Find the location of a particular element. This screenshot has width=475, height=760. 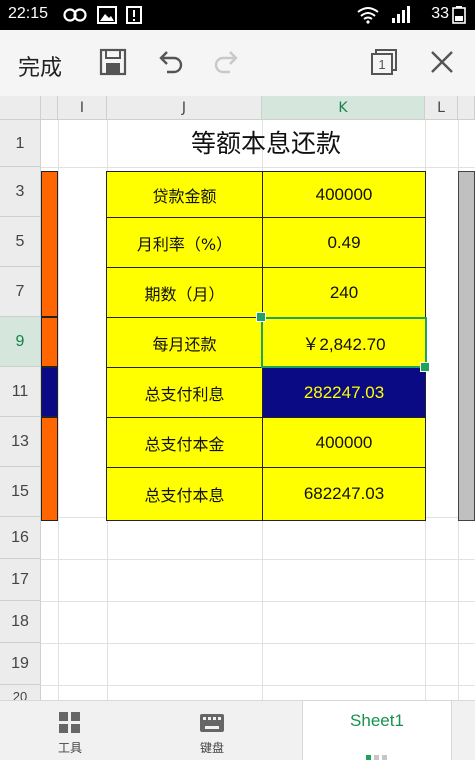

image-icon is located at coordinates (107, 15).